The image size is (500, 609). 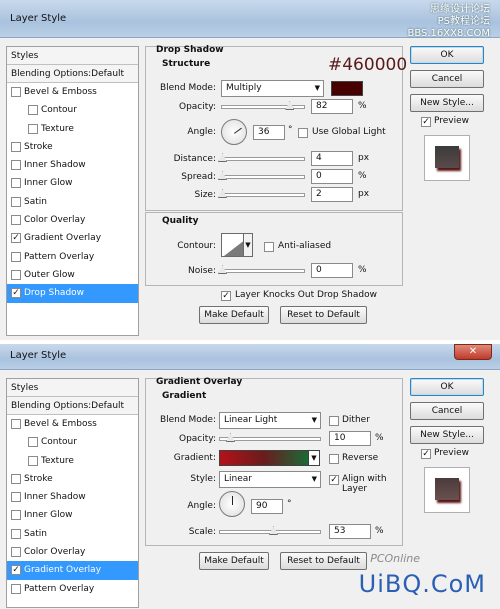 I want to click on spread-slider, so click(x=261, y=175).